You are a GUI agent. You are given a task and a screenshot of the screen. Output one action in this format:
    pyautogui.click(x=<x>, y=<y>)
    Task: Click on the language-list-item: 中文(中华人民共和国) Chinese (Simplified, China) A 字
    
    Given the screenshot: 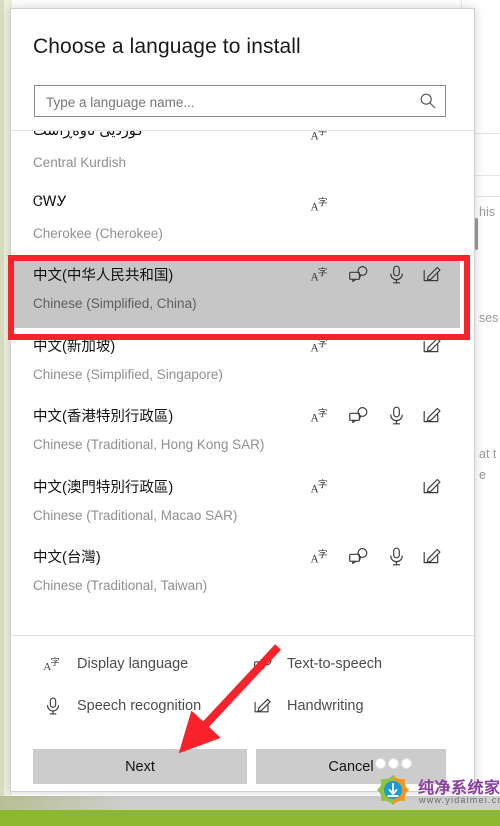 What is the action you would take?
    pyautogui.click(x=235, y=293)
    